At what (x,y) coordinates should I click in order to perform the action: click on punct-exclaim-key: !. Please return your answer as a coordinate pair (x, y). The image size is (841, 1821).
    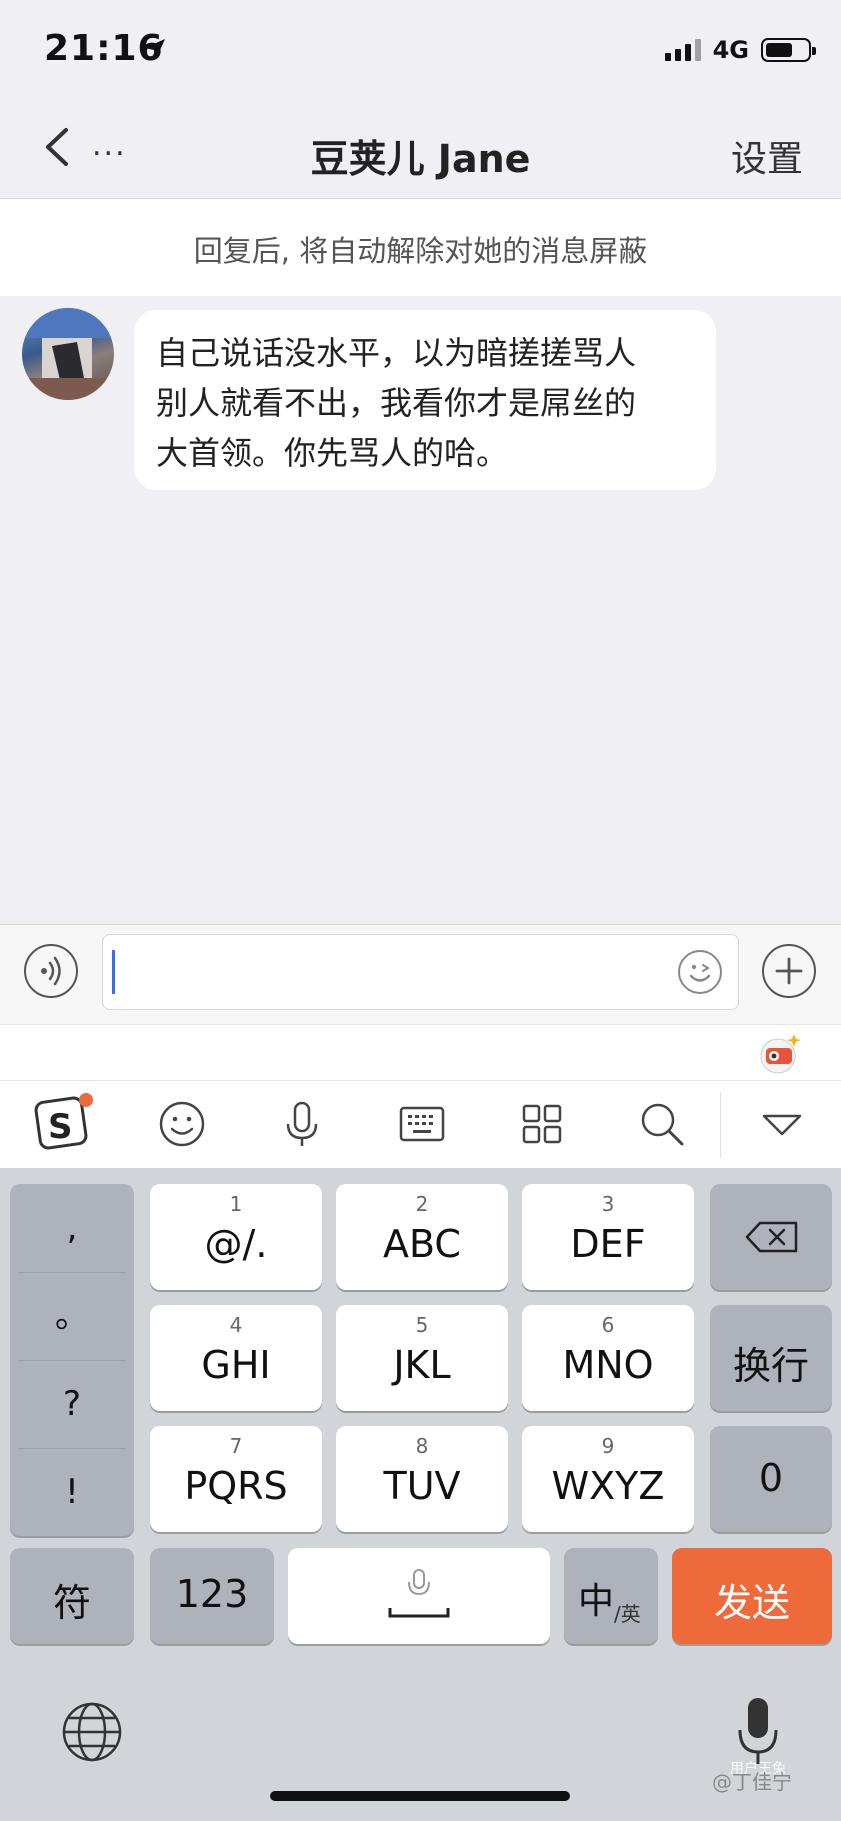
    Looking at the image, I should click on (72, 1492).